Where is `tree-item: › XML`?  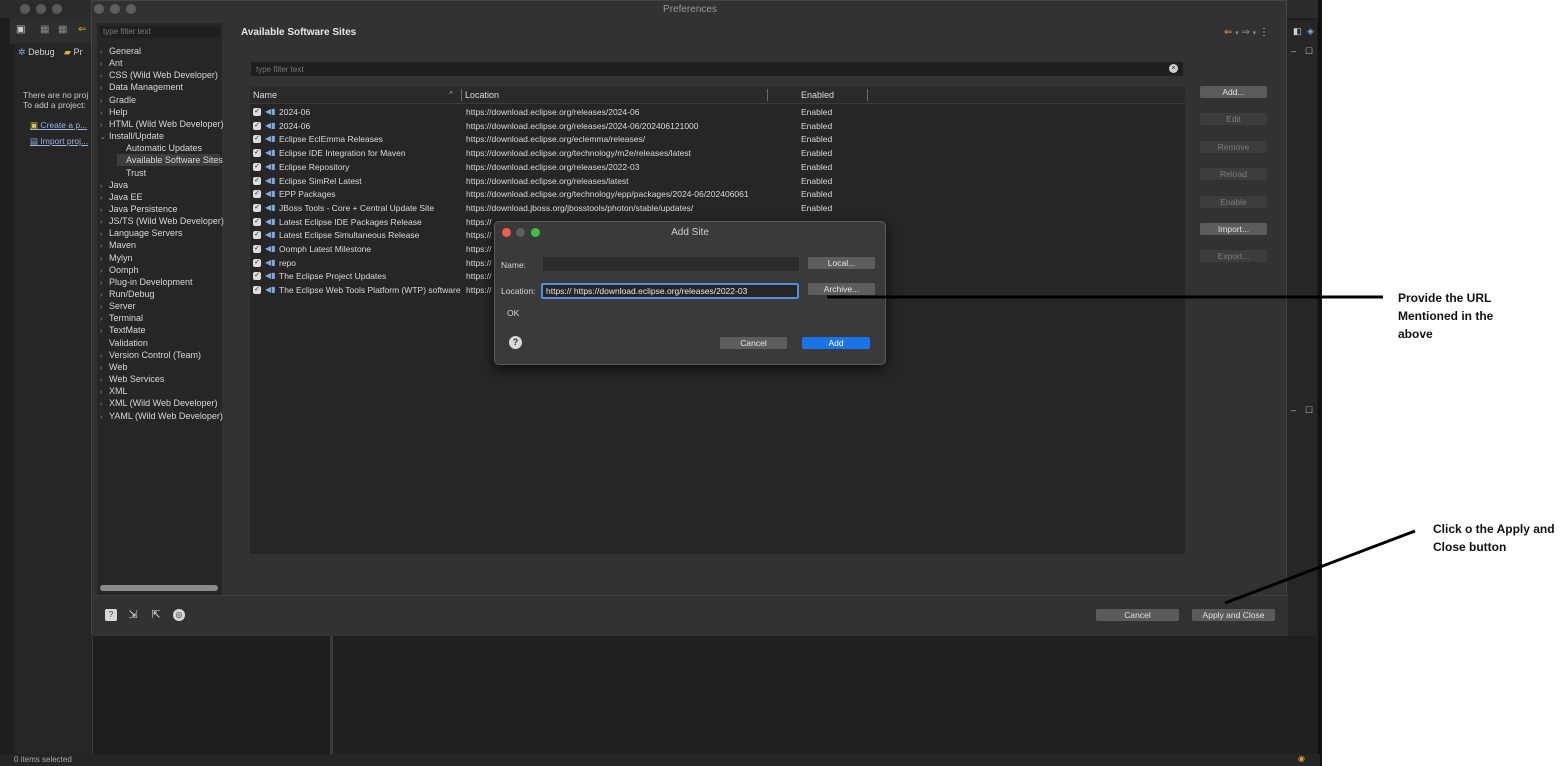 tree-item: › XML is located at coordinates (160, 391).